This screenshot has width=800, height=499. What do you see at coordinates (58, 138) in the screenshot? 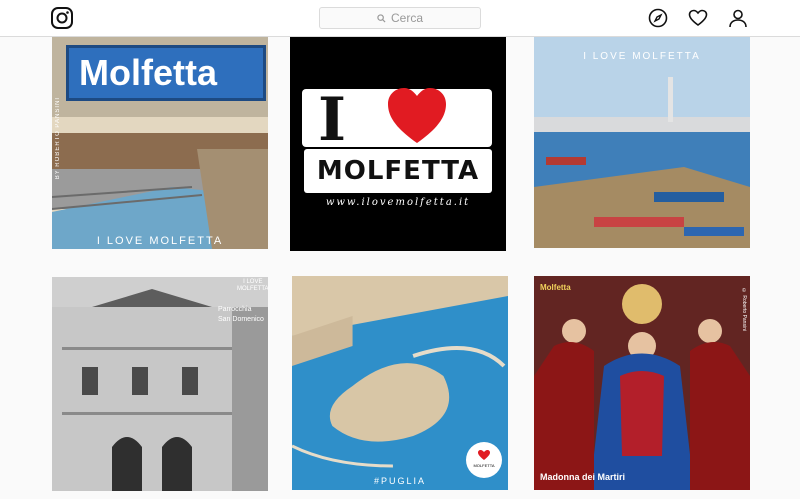
I see `photo-credit: BY ROBERTO PANSINI` at bounding box center [58, 138].